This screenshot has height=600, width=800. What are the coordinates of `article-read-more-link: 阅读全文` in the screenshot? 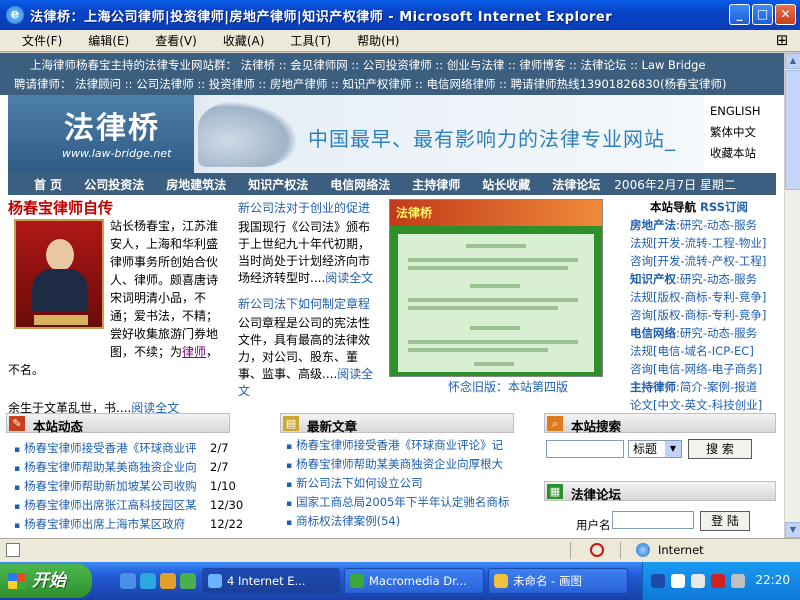 It's located at (349, 278).